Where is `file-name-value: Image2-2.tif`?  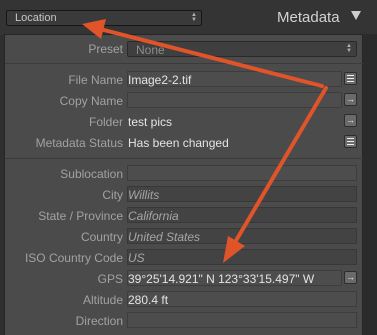
file-name-value: Image2-2.tif is located at coordinates (160, 80).